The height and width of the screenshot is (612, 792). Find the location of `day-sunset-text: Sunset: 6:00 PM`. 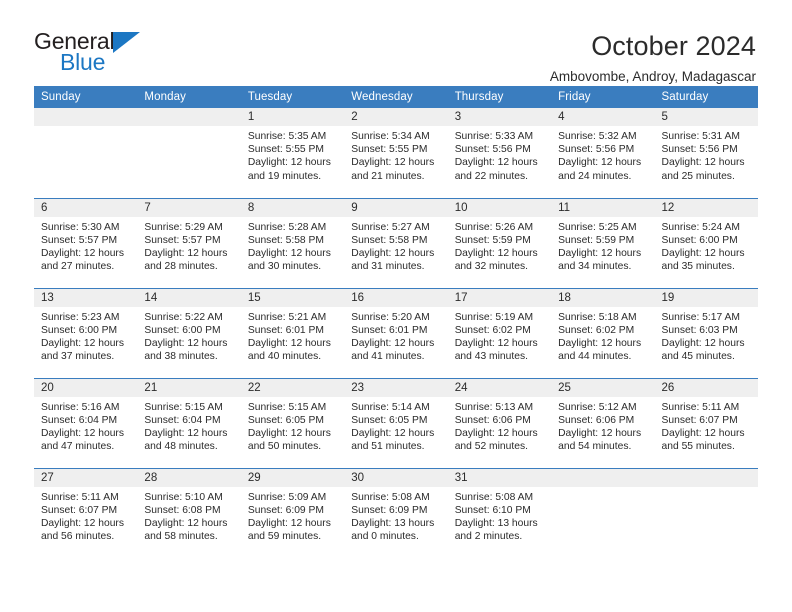

day-sunset-text: Sunset: 6:00 PM is located at coordinates (699, 240).